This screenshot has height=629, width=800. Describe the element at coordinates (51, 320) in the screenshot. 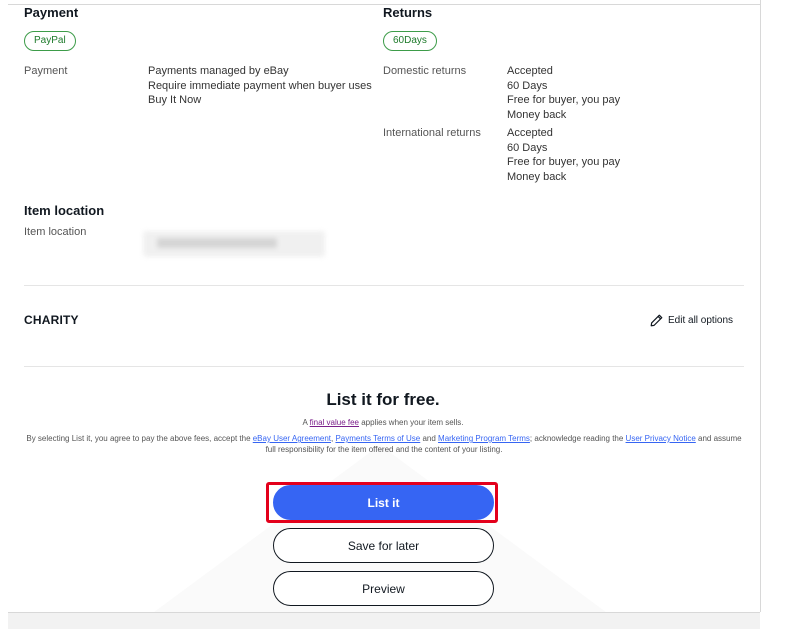

I see `charity-title: CHARITY` at that location.